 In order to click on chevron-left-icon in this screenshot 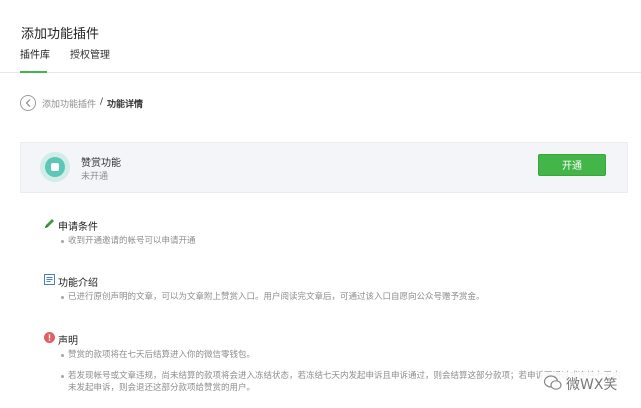, I will do `click(28, 103)`.